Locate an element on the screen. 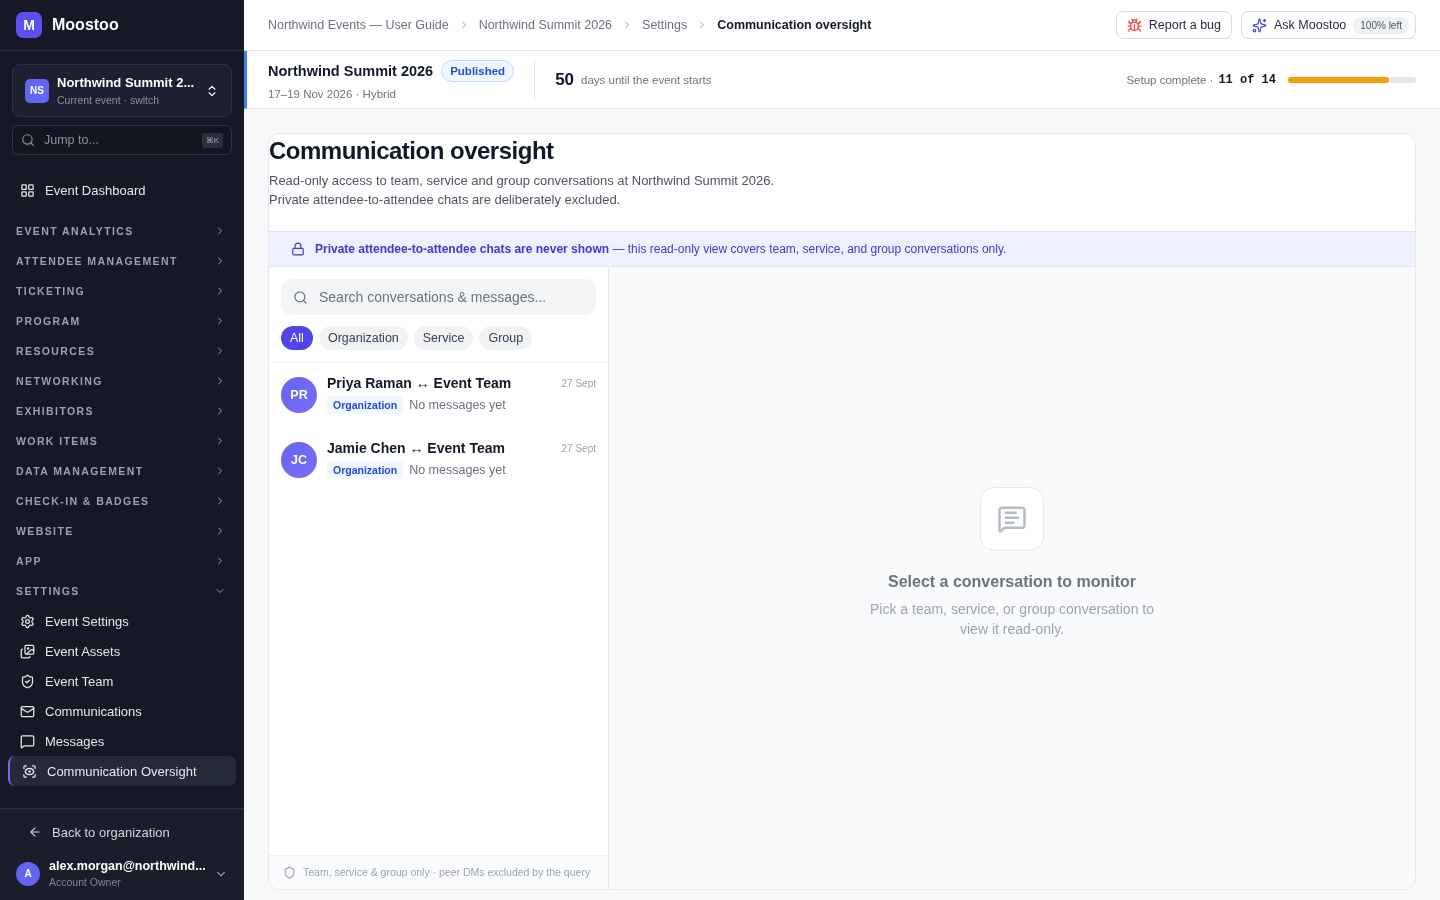 This screenshot has width=1440, height=900. empty-state-text: Pick a team, service, or group conversation to view it read-only. is located at coordinates (1012, 619).